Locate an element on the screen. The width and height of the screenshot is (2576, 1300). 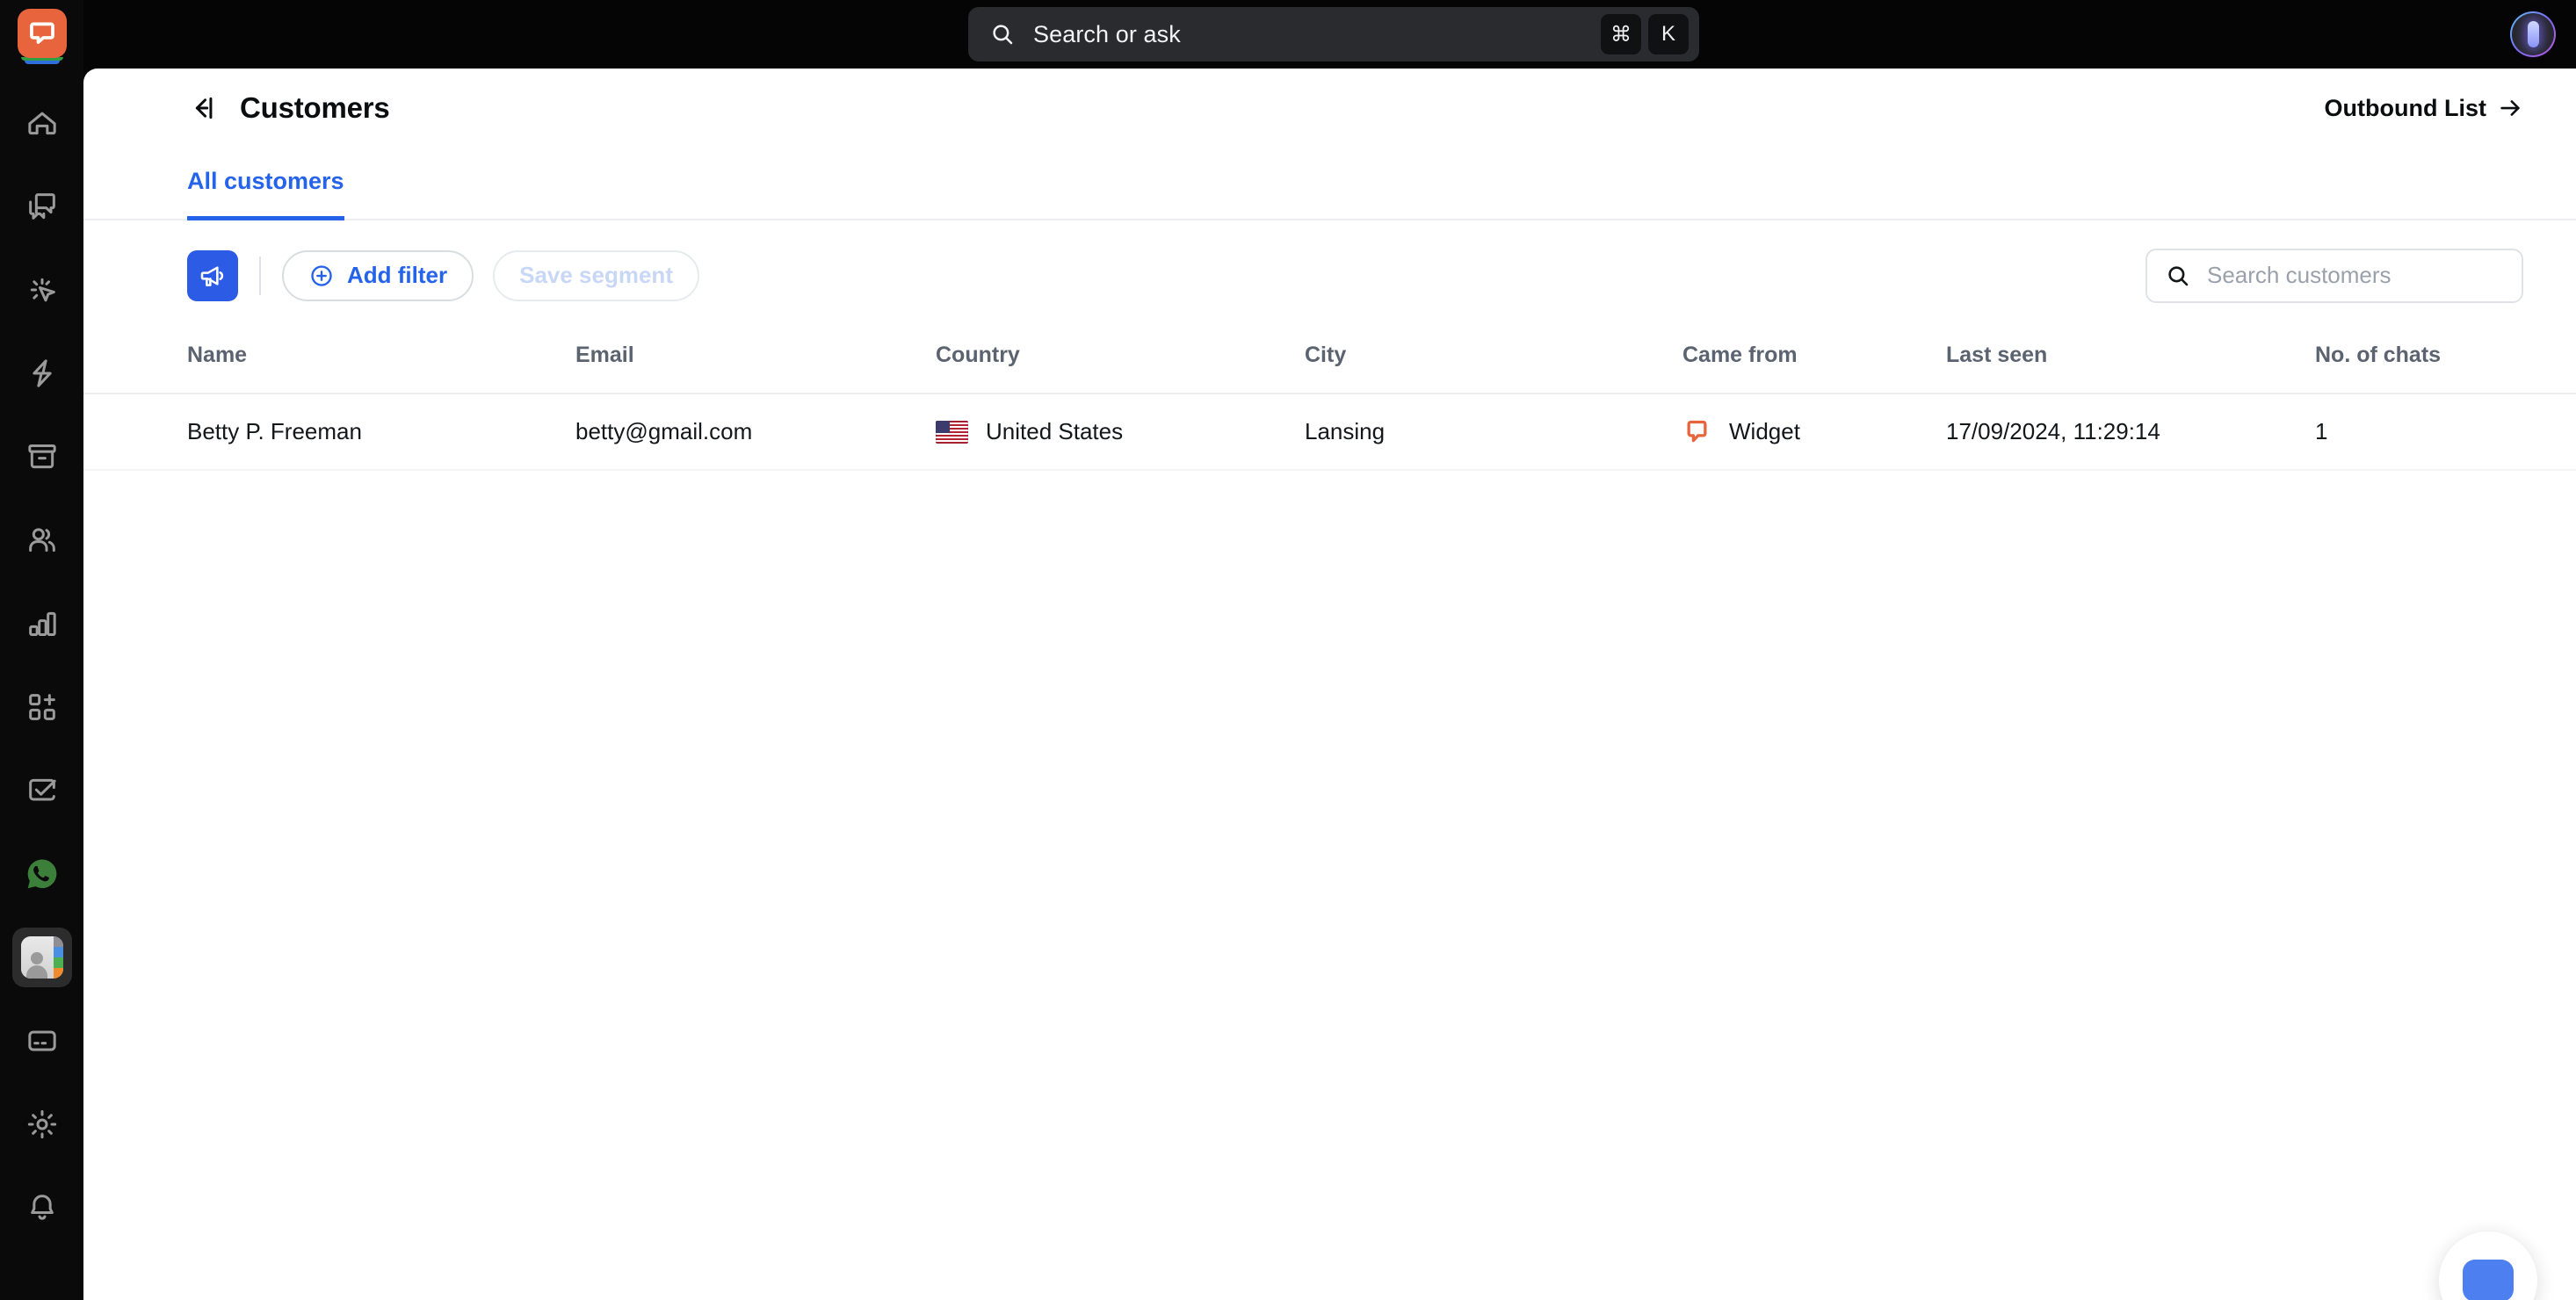
outbound-list-label: Outbound List is located at coordinates (2405, 107).